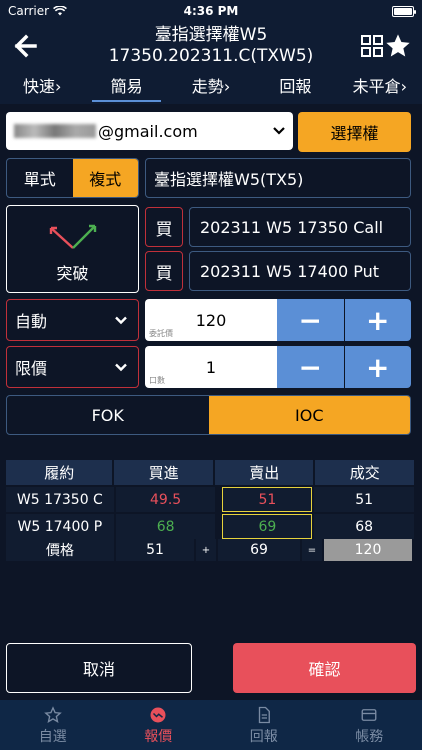  I want to click on title-line-1: 臺指選擇權W5, so click(211, 35).